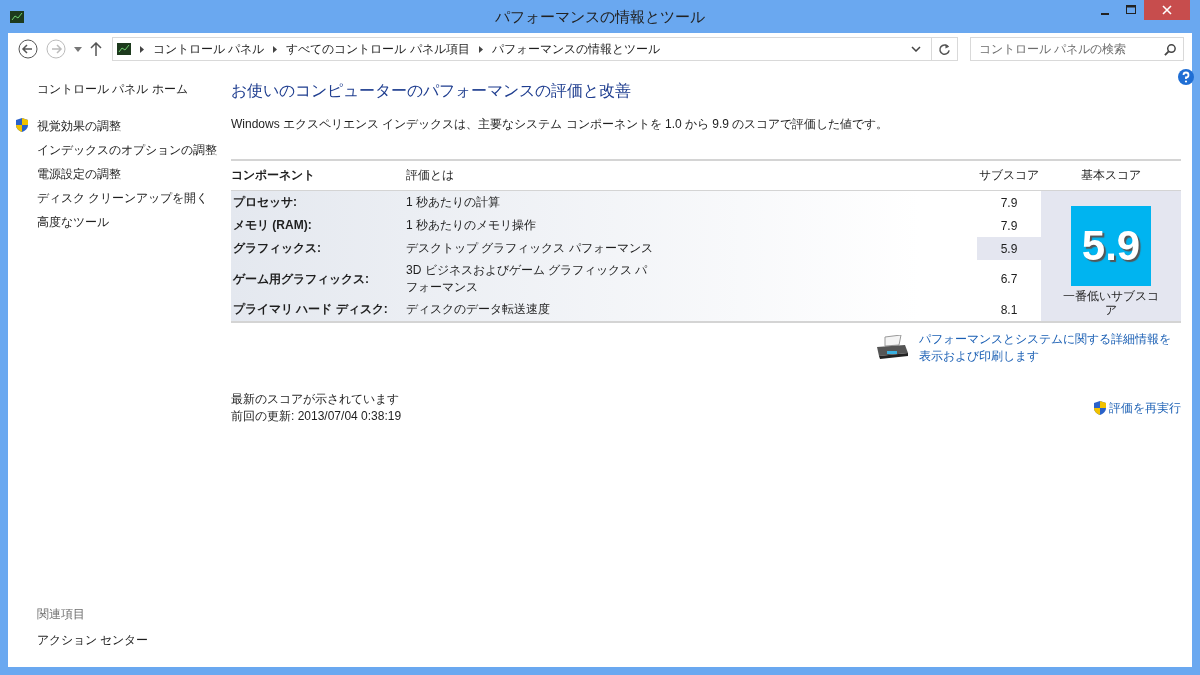 The image size is (1200, 675). What do you see at coordinates (1111, 246) in the screenshot?
I see `score-tile: 5.9` at bounding box center [1111, 246].